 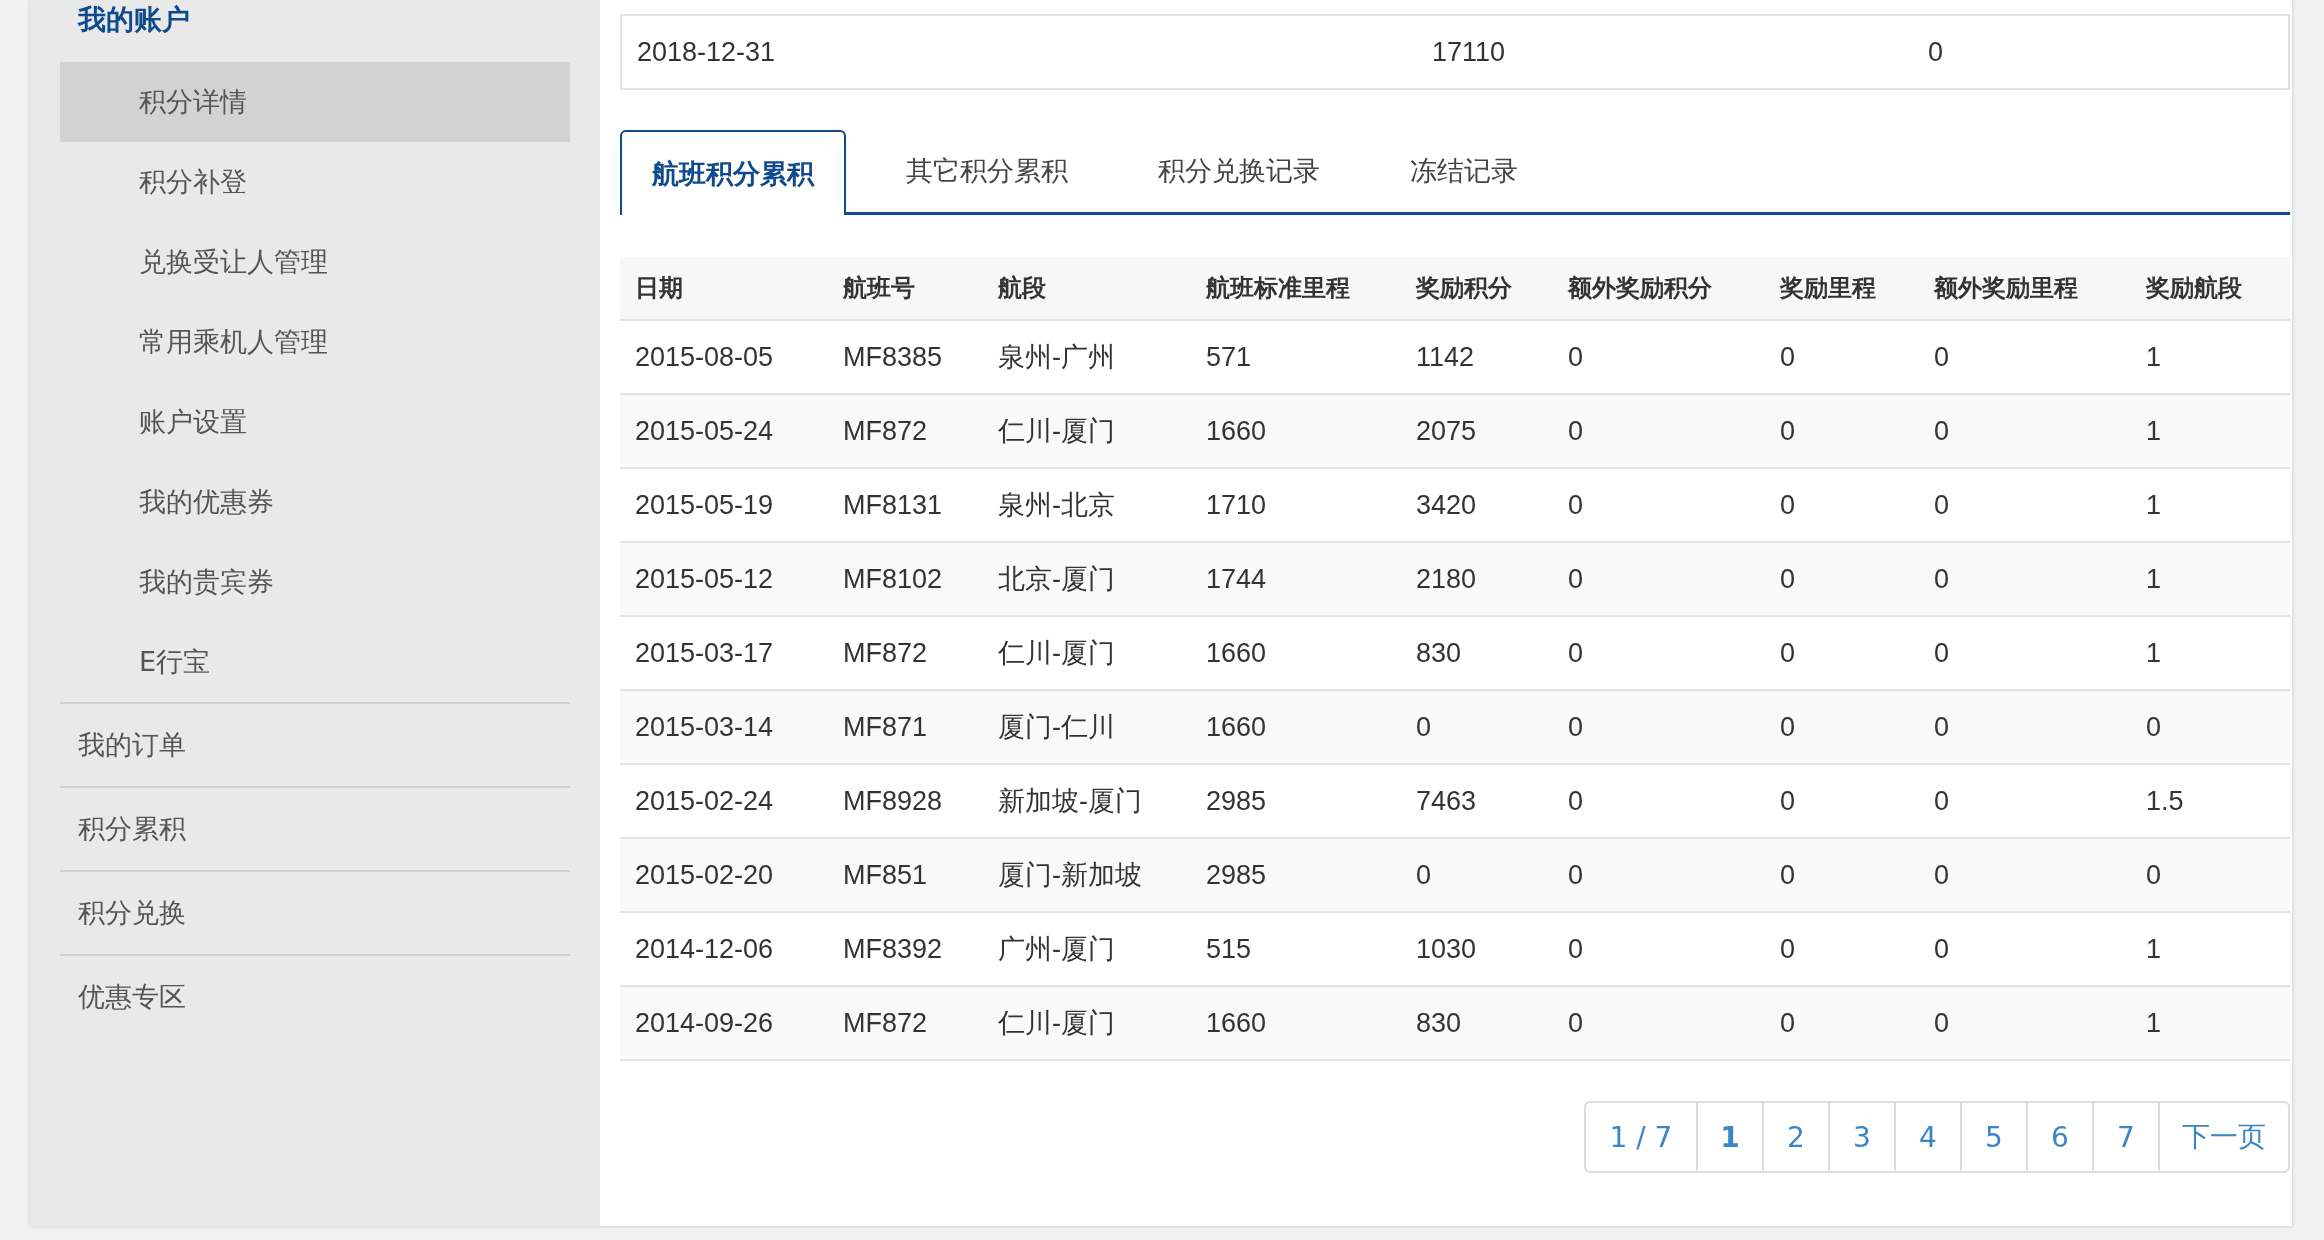 I want to click on column-header: 奖励航段, so click(x=2193, y=288).